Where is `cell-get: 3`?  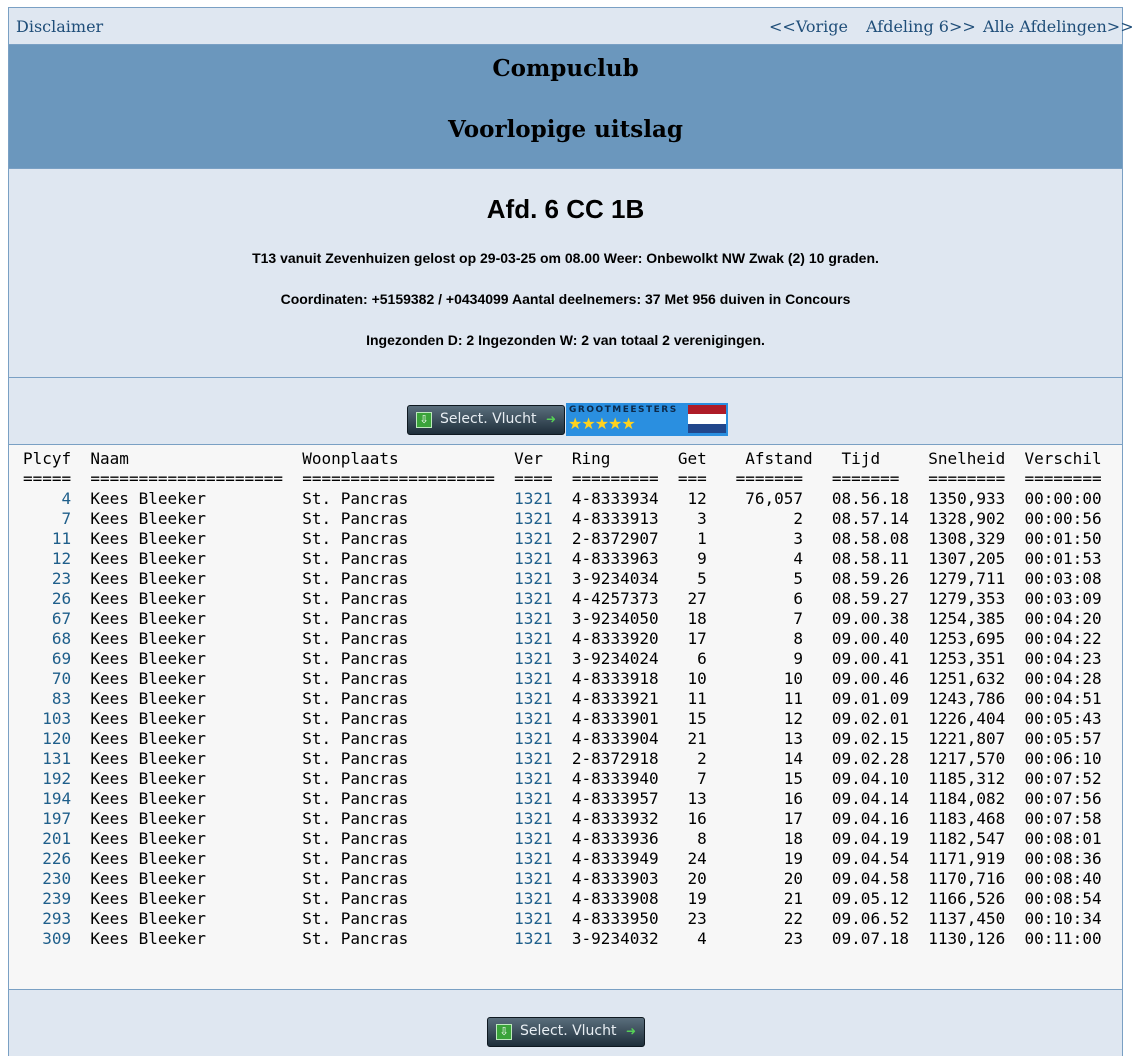
cell-get: 3 is located at coordinates (702, 518).